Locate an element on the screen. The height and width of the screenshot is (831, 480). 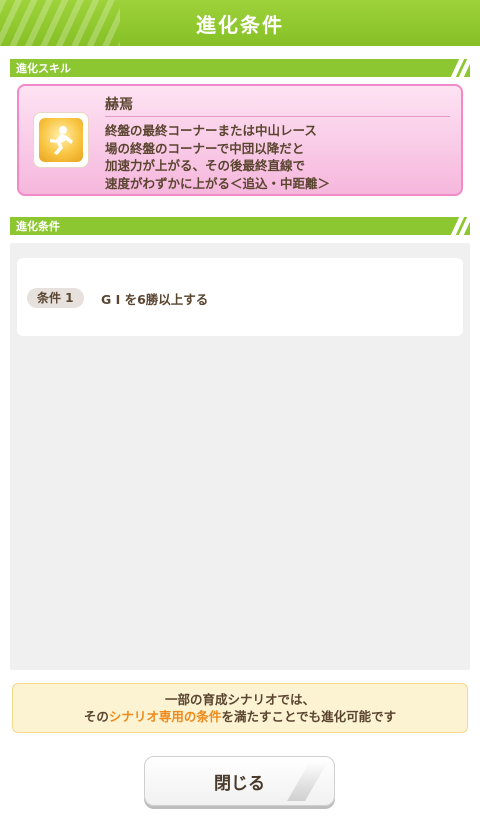
runner-glyph is located at coordinates (61, 140).